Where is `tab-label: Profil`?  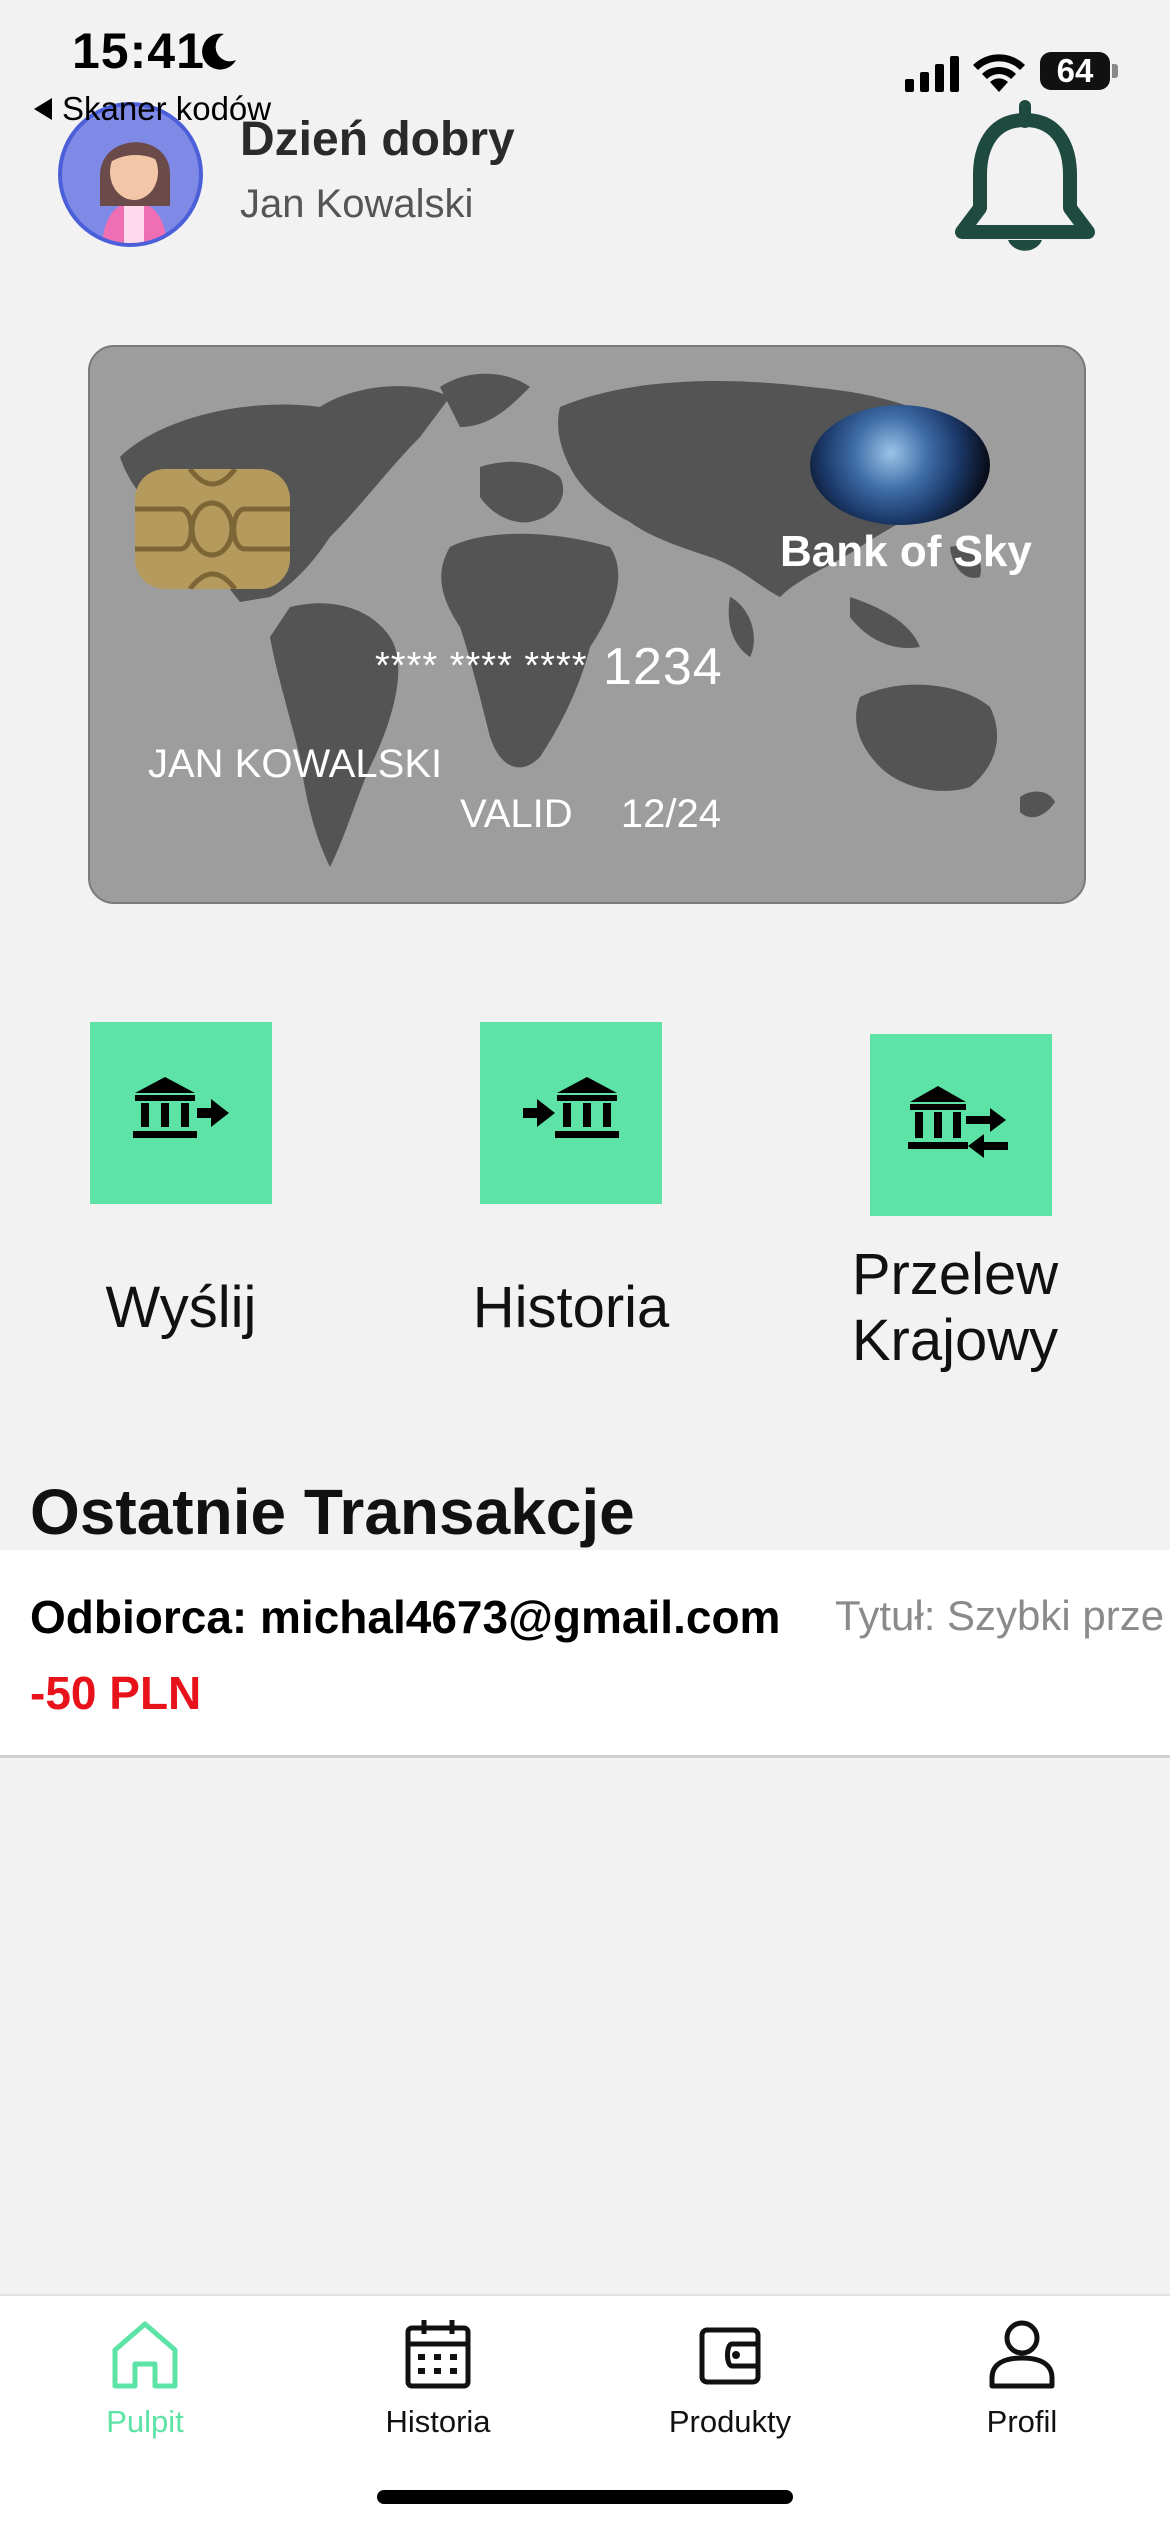
tab-label: Profil is located at coordinates (1022, 2421).